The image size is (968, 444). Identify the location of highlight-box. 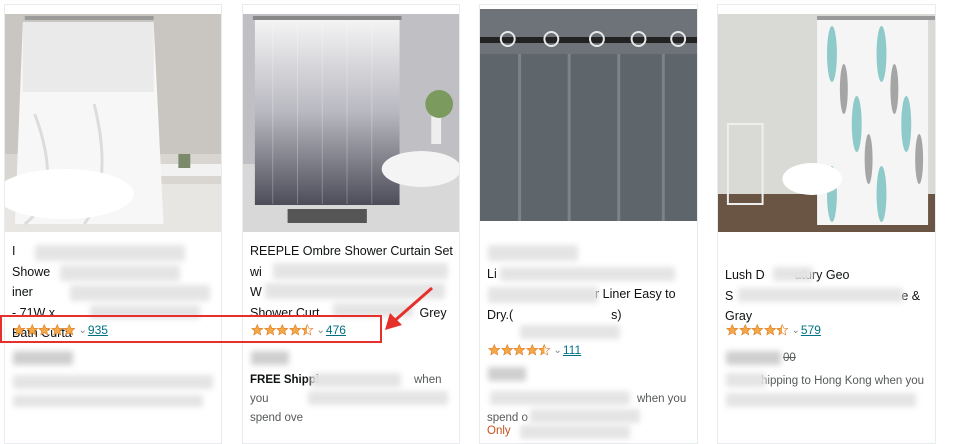
(191, 329).